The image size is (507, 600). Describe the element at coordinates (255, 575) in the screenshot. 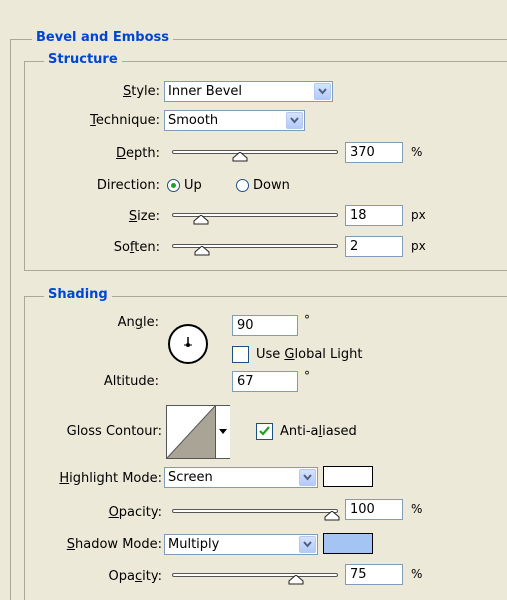

I see `shadow-opacity-slider-track` at that location.